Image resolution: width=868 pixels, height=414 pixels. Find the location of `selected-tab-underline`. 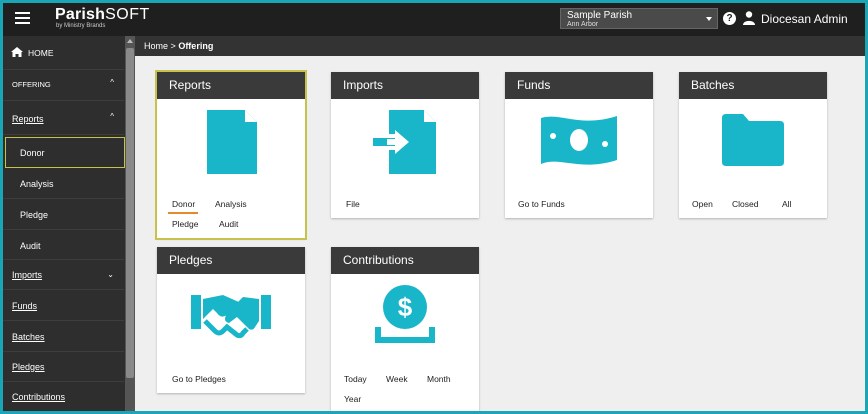

selected-tab-underline is located at coordinates (183, 213).